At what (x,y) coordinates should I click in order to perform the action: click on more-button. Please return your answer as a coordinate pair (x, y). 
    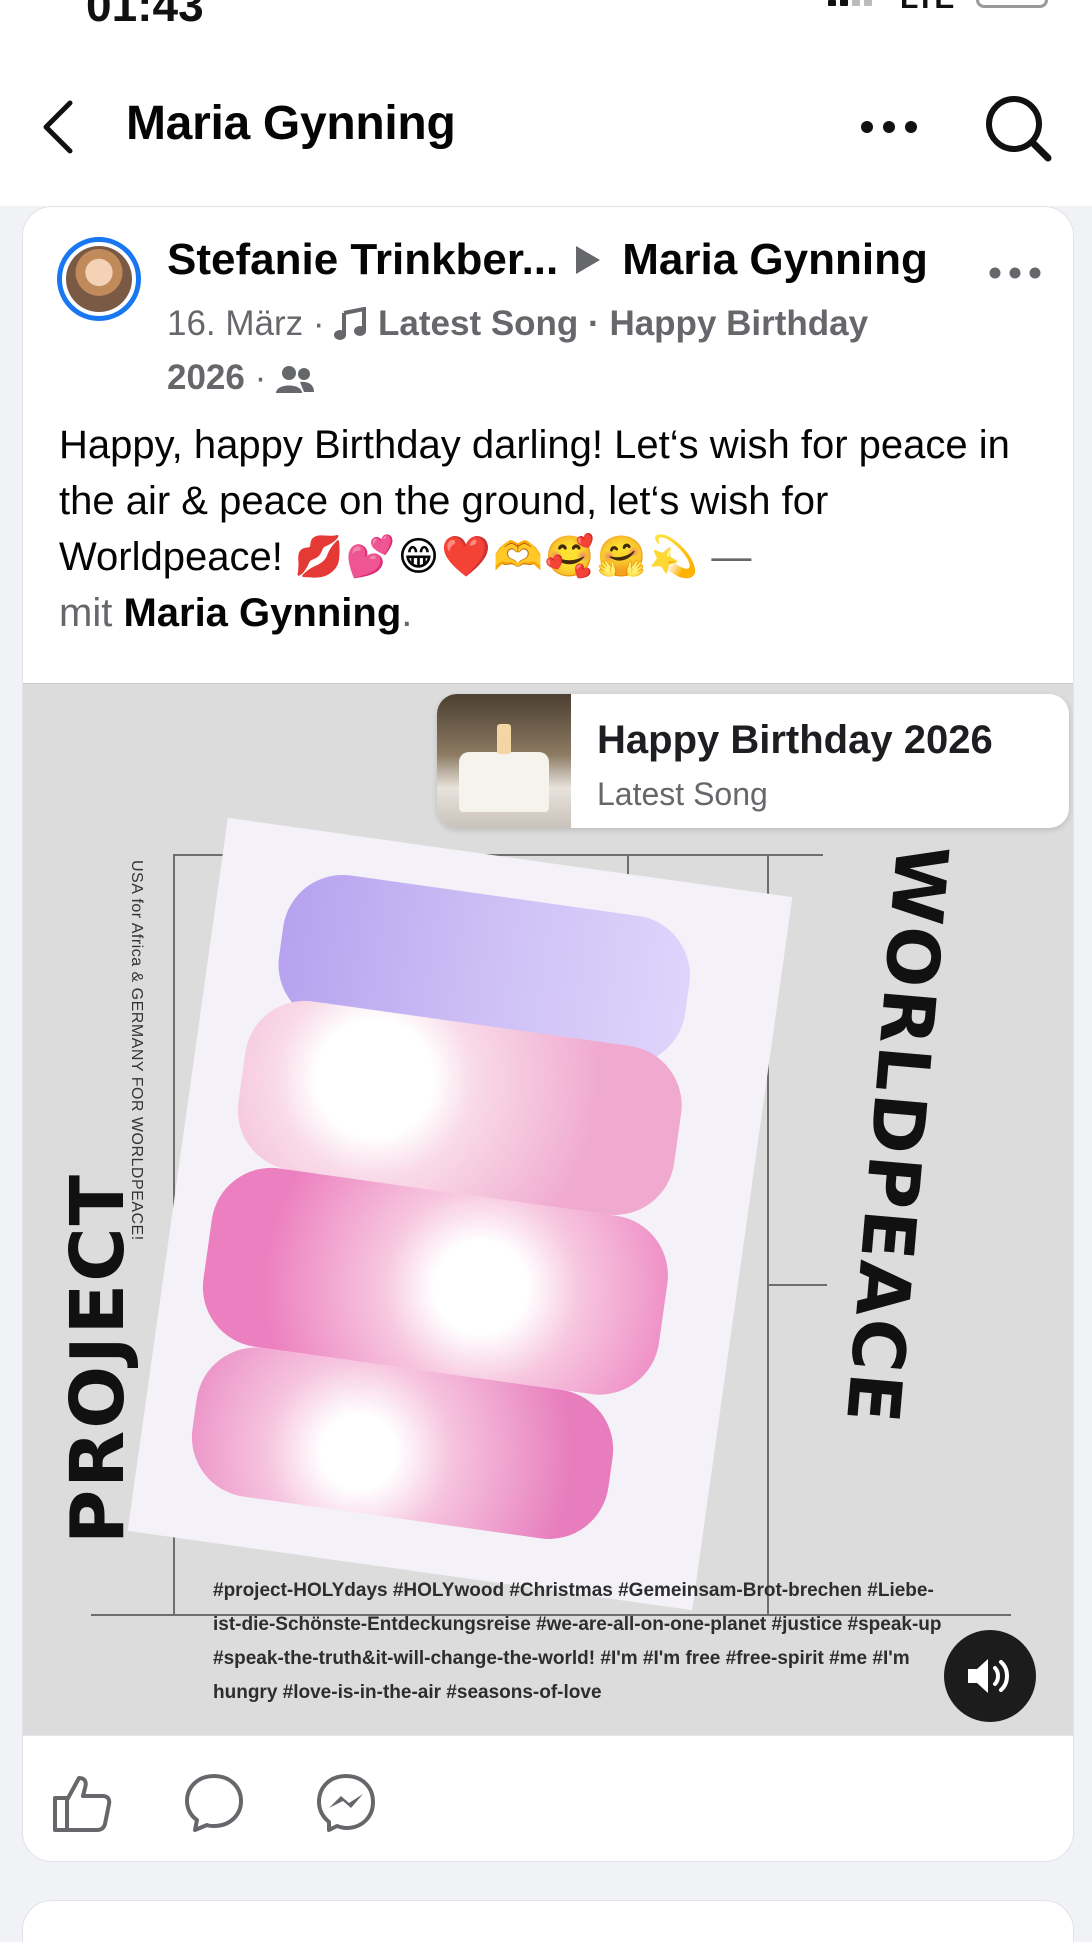
    Looking at the image, I should click on (889, 127).